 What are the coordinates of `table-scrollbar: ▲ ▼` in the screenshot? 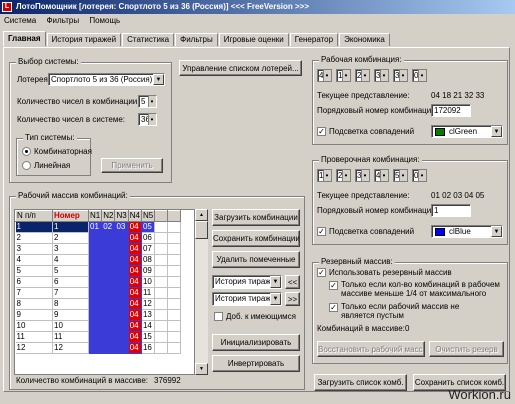 It's located at (201, 292).